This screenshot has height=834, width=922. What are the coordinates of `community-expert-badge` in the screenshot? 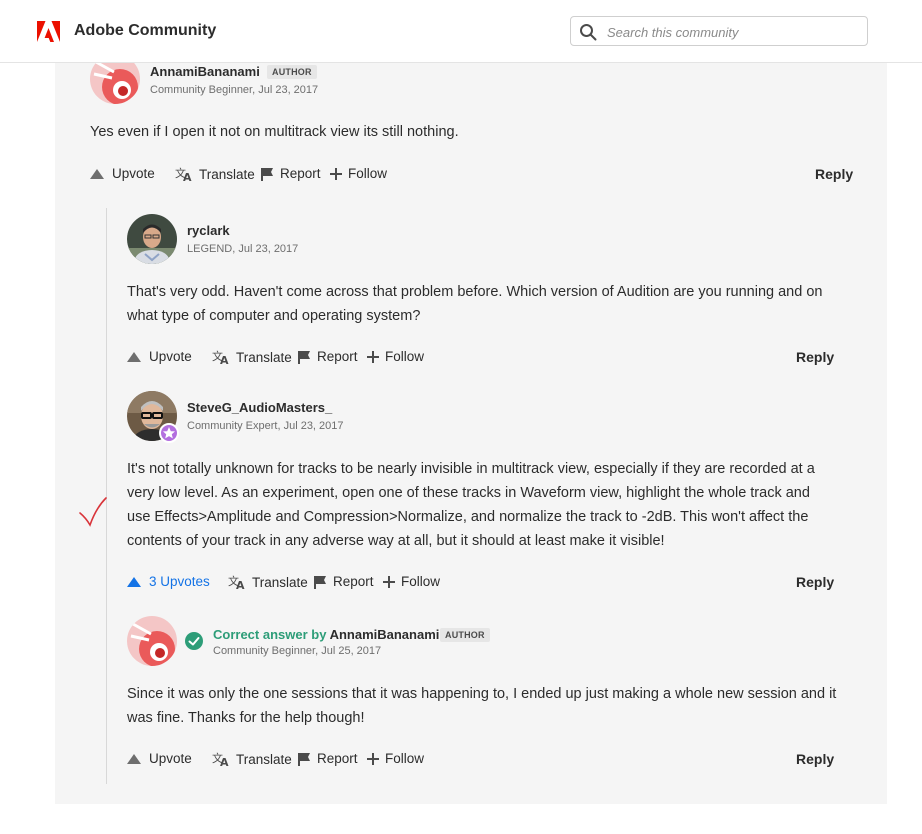 It's located at (169, 433).